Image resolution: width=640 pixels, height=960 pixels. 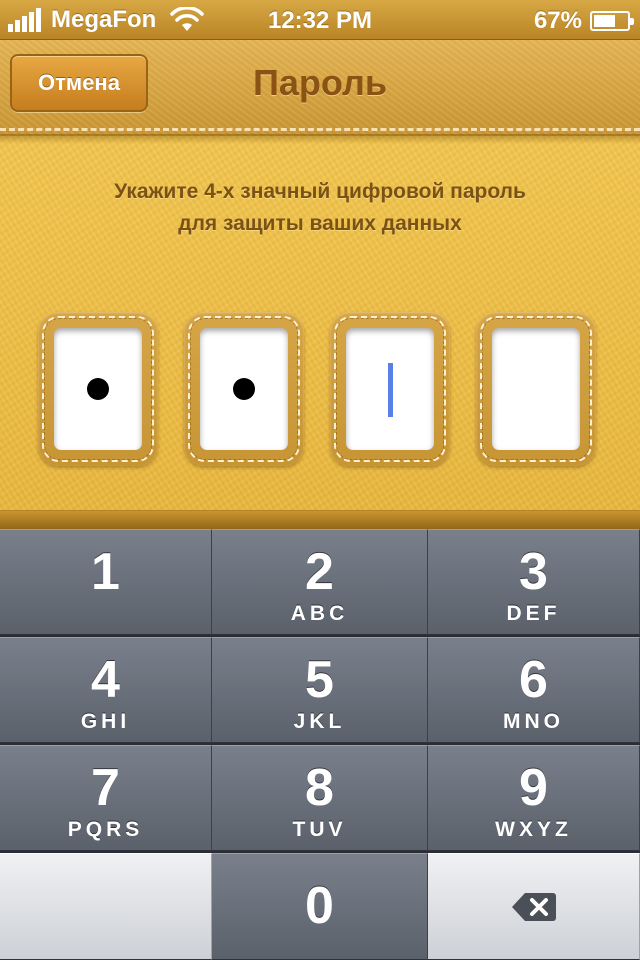 What do you see at coordinates (533, 721) in the screenshot?
I see `key-letters: MNO` at bounding box center [533, 721].